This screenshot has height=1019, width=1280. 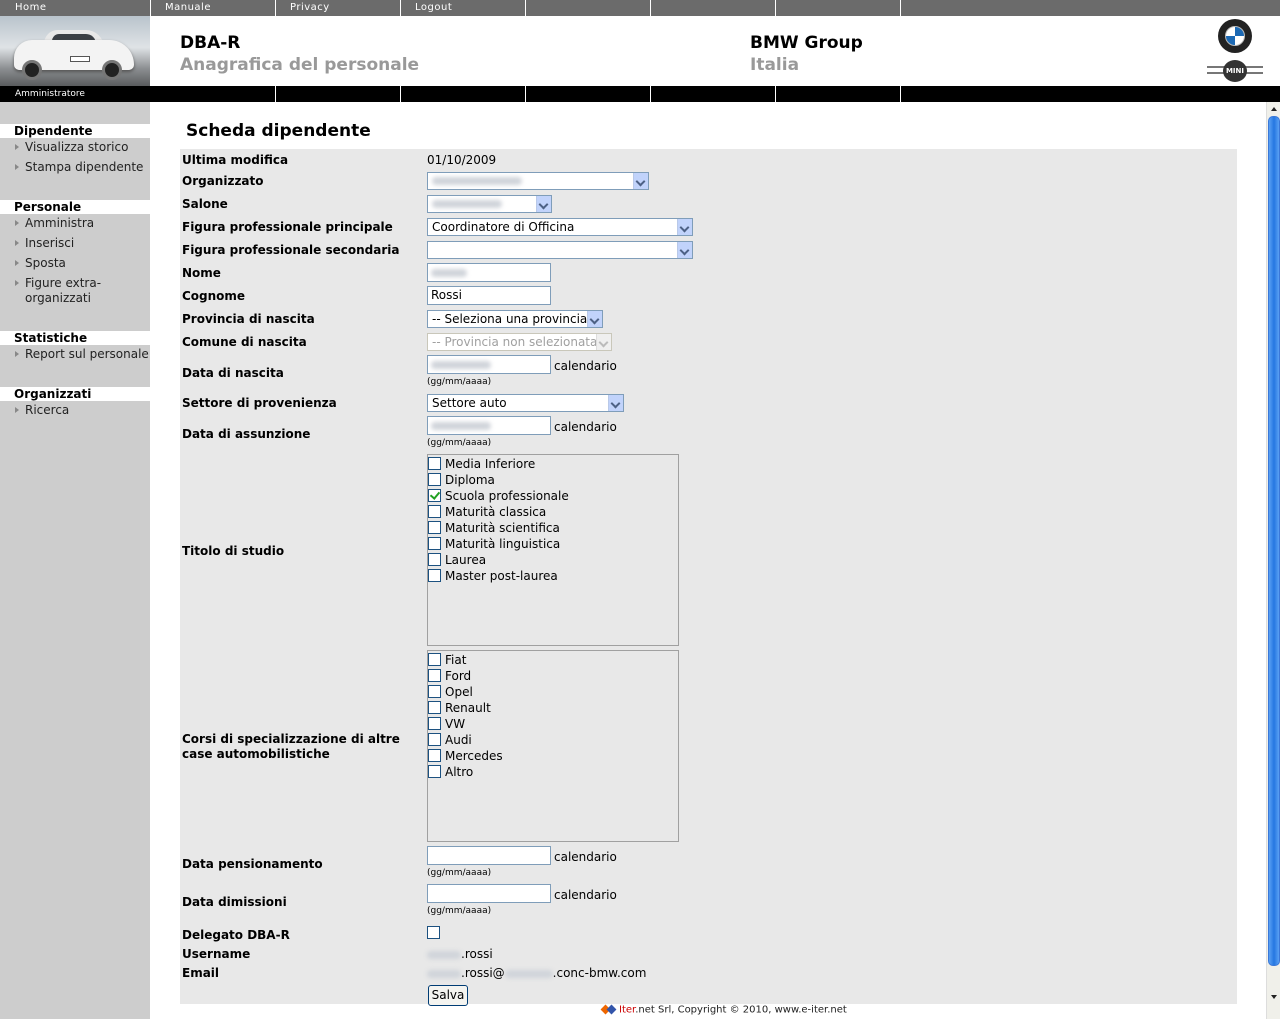 I want to click on figura-secondaria-select, so click(x=560, y=250).